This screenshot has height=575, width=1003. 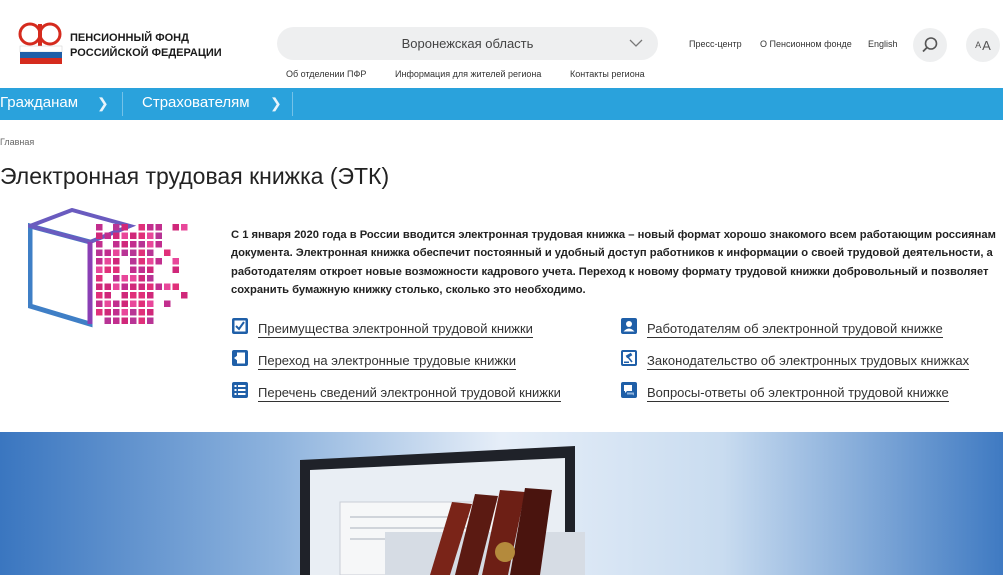 I want to click on breadcrumb: Главная, so click(x=17, y=142).